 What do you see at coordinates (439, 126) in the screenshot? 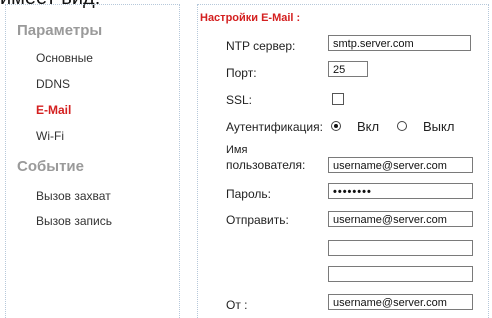
I see `auth-off-label: Выкл` at bounding box center [439, 126].